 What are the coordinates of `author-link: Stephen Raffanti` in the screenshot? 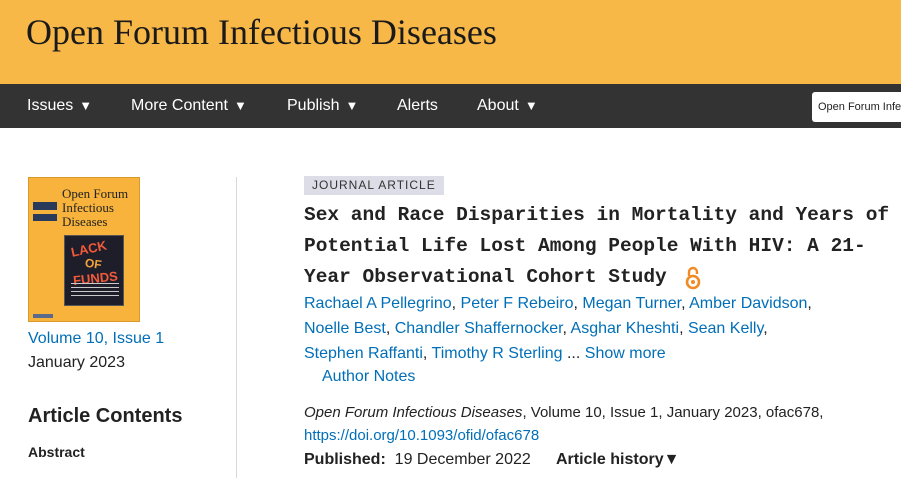 It's located at (363, 353).